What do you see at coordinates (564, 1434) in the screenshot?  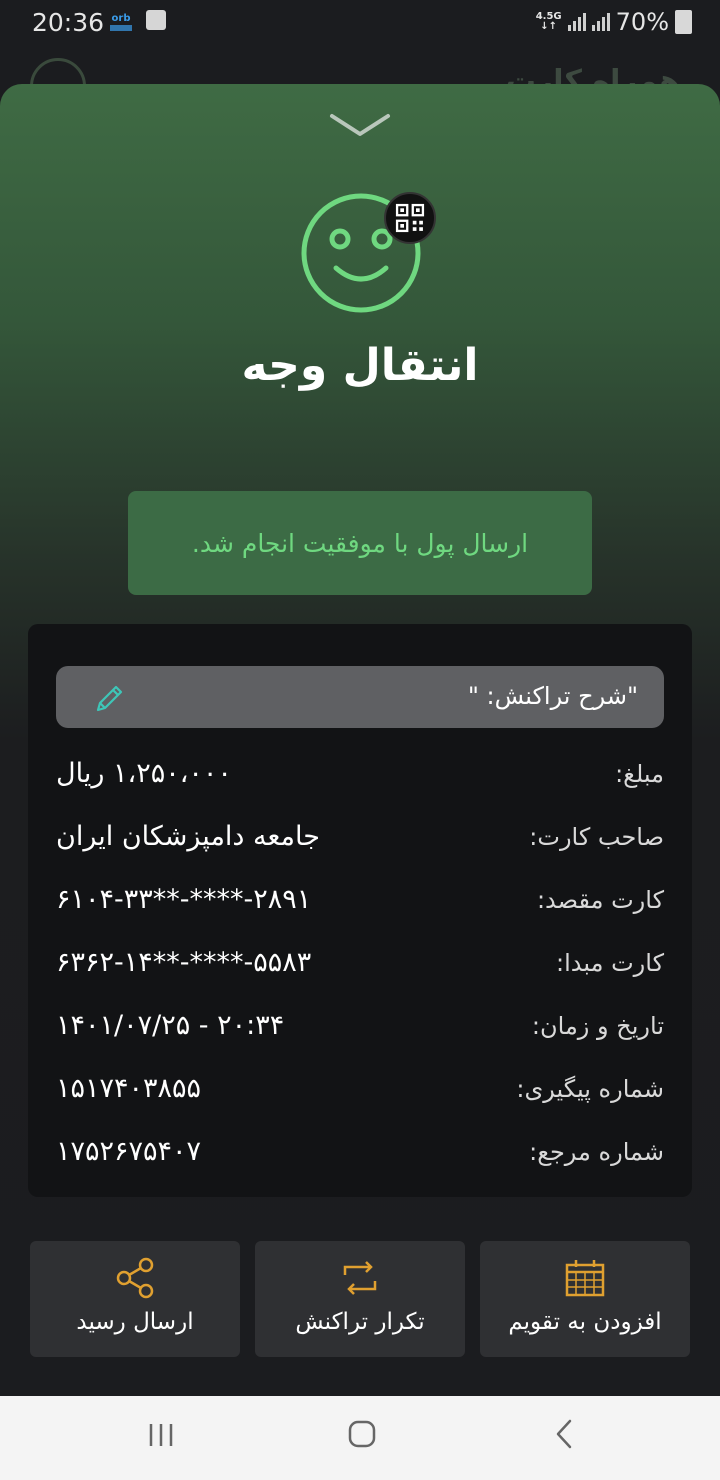 I see `back-icon` at bounding box center [564, 1434].